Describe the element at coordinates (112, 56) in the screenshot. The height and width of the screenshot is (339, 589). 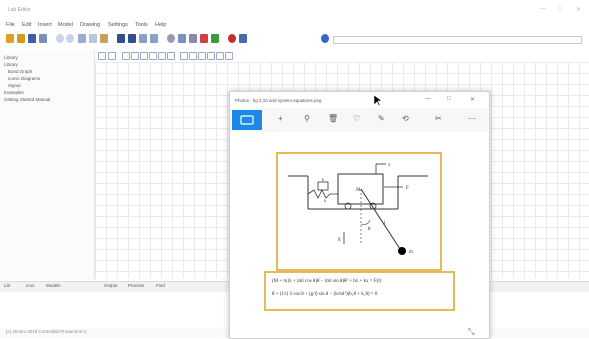
I see `connect-tool-icon` at that location.